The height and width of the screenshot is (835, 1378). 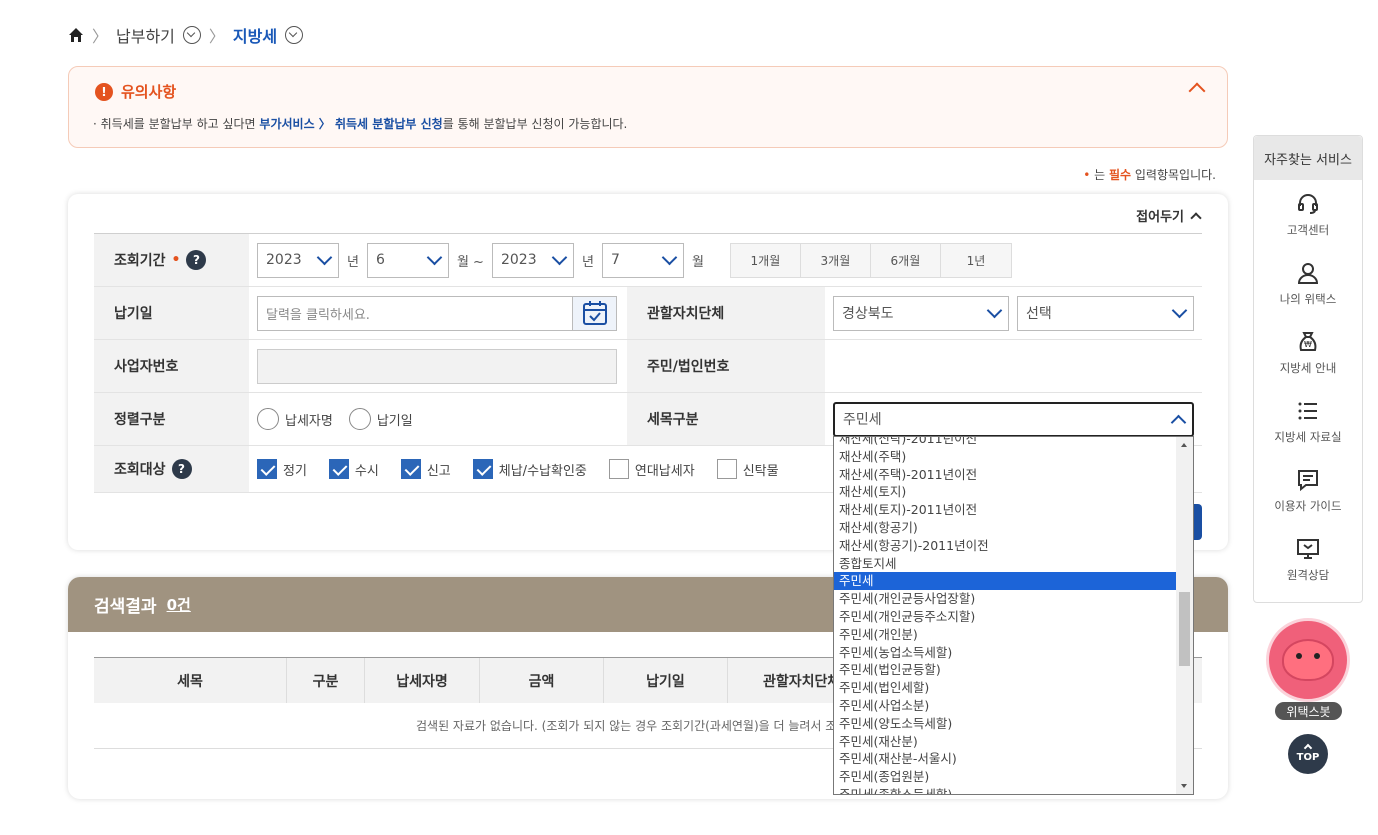 I want to click on period-6month-button: 6개월, so click(x=906, y=260).